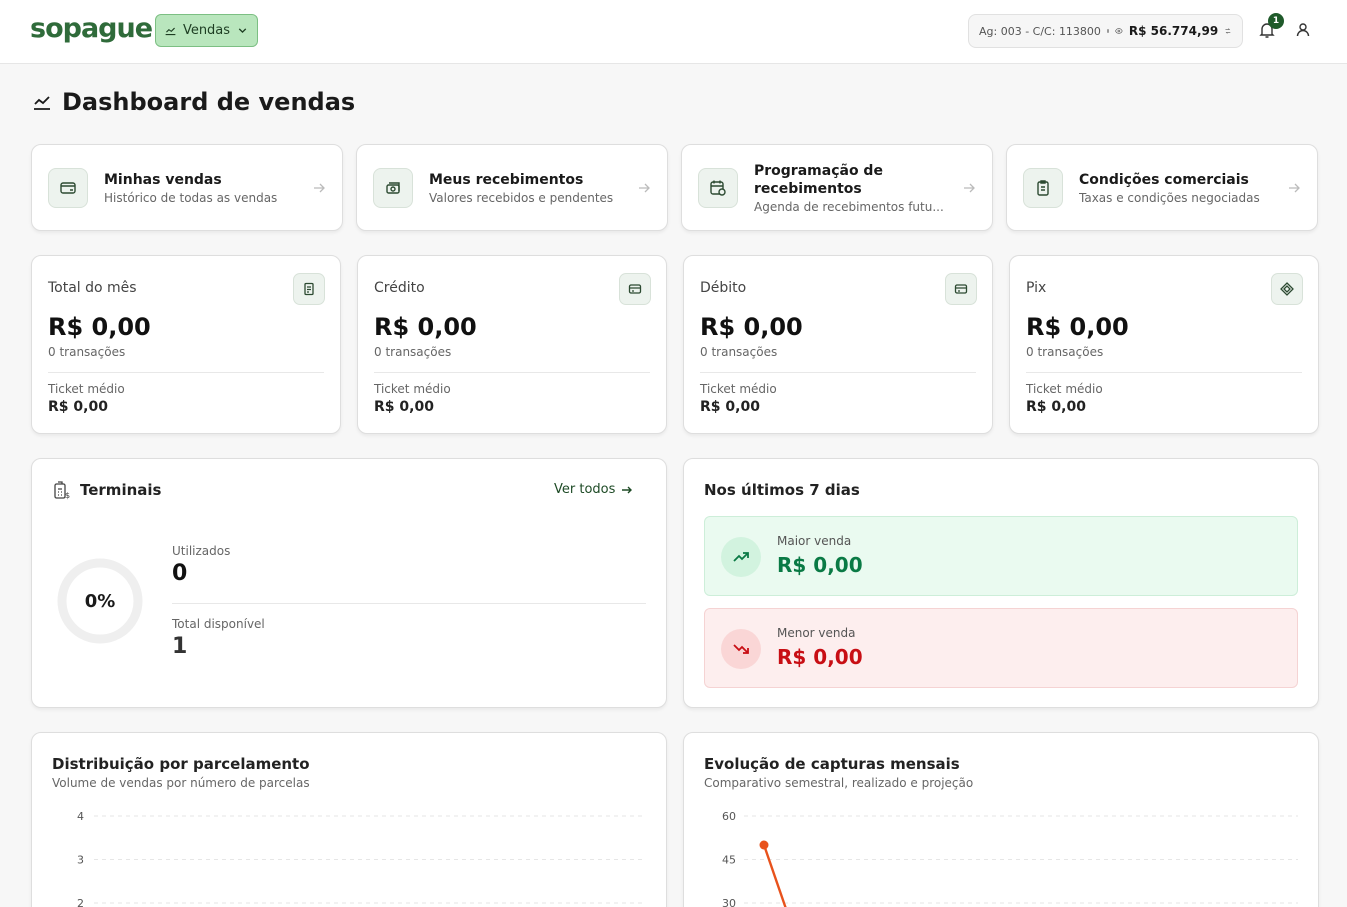 This screenshot has width=1347, height=907. Describe the element at coordinates (1169, 197) in the screenshot. I see `nav-card-subtitle: Taxas e condições negociadas` at that location.